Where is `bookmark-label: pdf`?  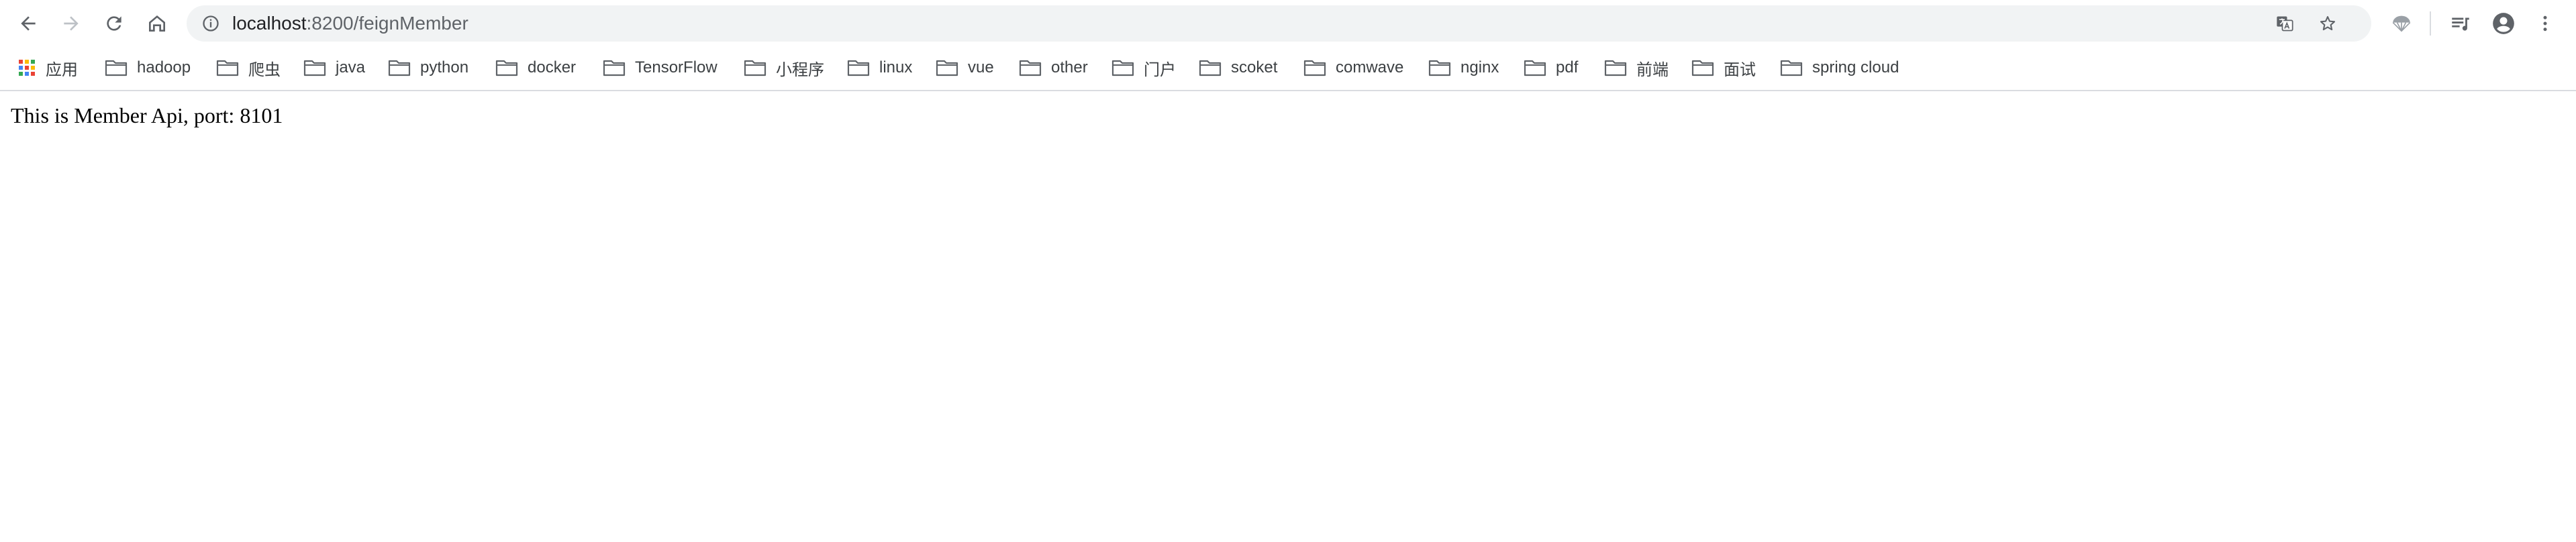 bookmark-label: pdf is located at coordinates (1567, 67).